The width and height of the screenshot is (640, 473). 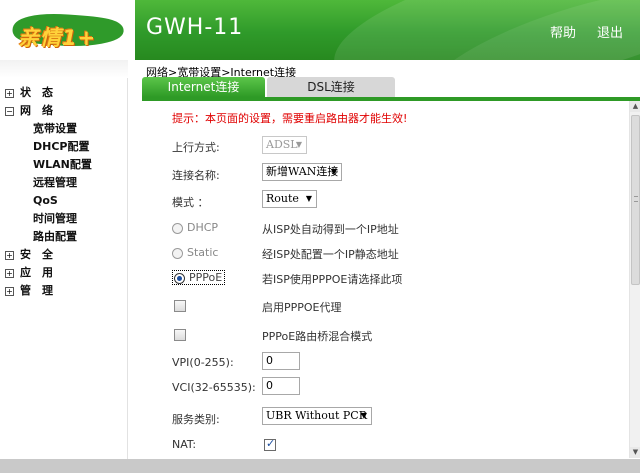 I want to click on service-class-value: UBR Without PCR, so click(x=316, y=415).